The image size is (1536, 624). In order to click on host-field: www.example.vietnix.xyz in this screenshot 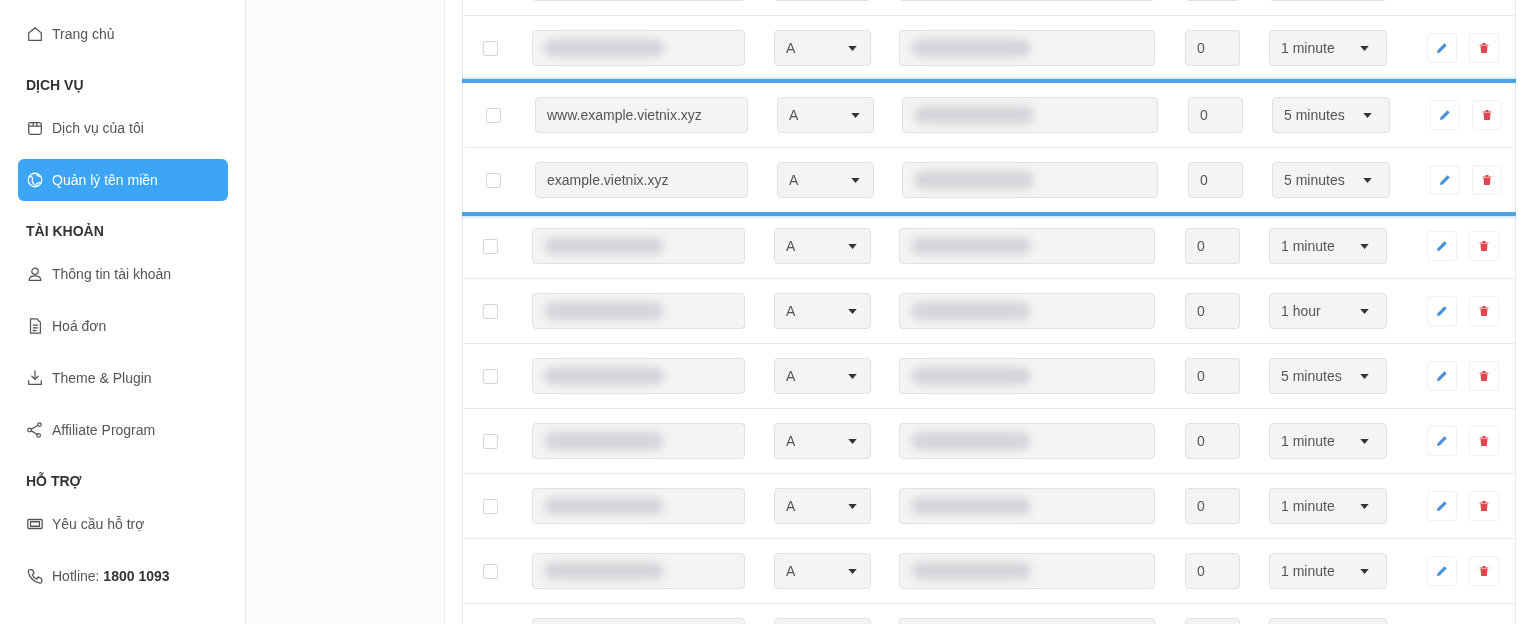, I will do `click(641, 115)`.